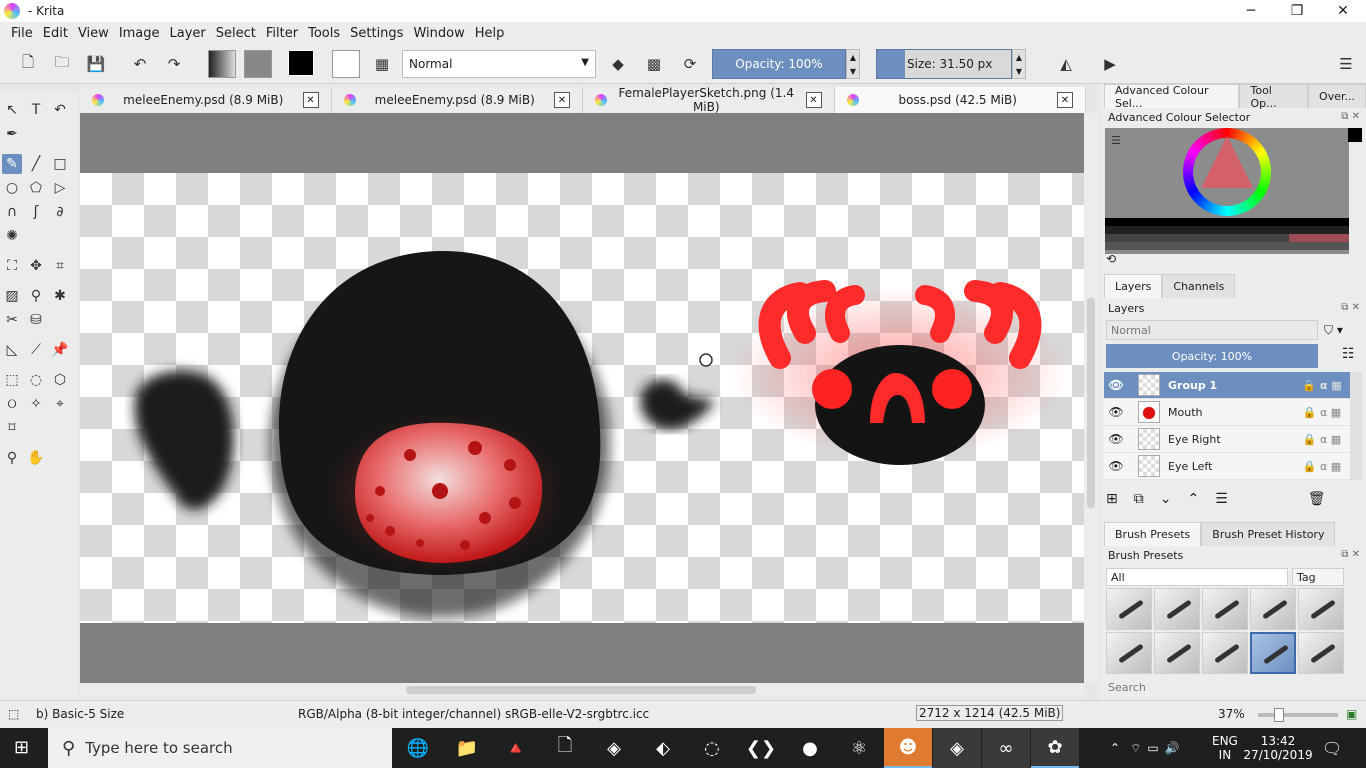 Image resolution: width=1366 pixels, height=768 pixels. What do you see at coordinates (654, 64) in the screenshot?
I see `alpha-lock-icon: ▩` at bounding box center [654, 64].